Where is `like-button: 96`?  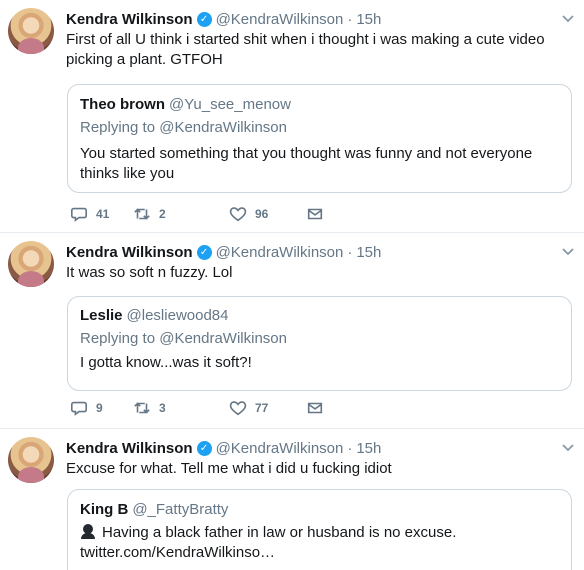
like-button: 96 is located at coordinates (248, 214).